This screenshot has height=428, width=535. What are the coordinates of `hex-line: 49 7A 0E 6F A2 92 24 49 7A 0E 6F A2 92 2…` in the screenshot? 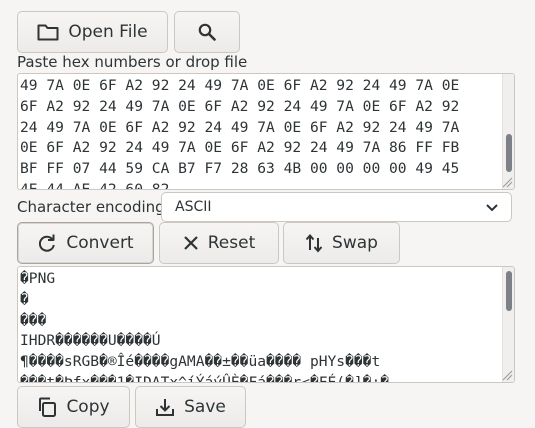 It's located at (240, 85).